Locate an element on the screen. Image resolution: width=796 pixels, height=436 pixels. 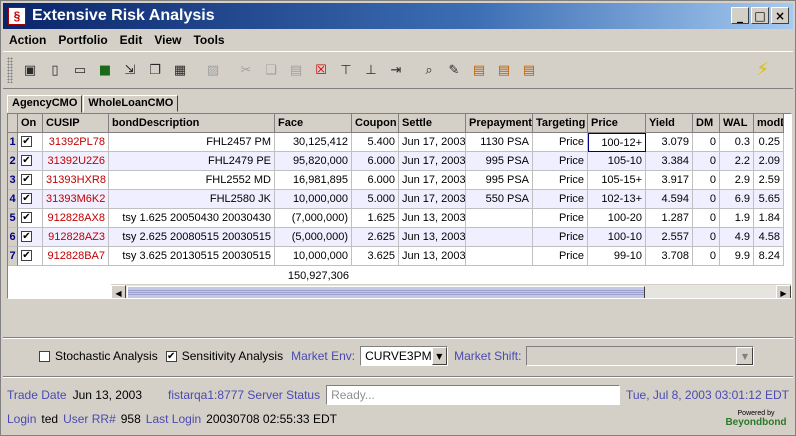
stochastic-check is located at coordinates (44, 356).